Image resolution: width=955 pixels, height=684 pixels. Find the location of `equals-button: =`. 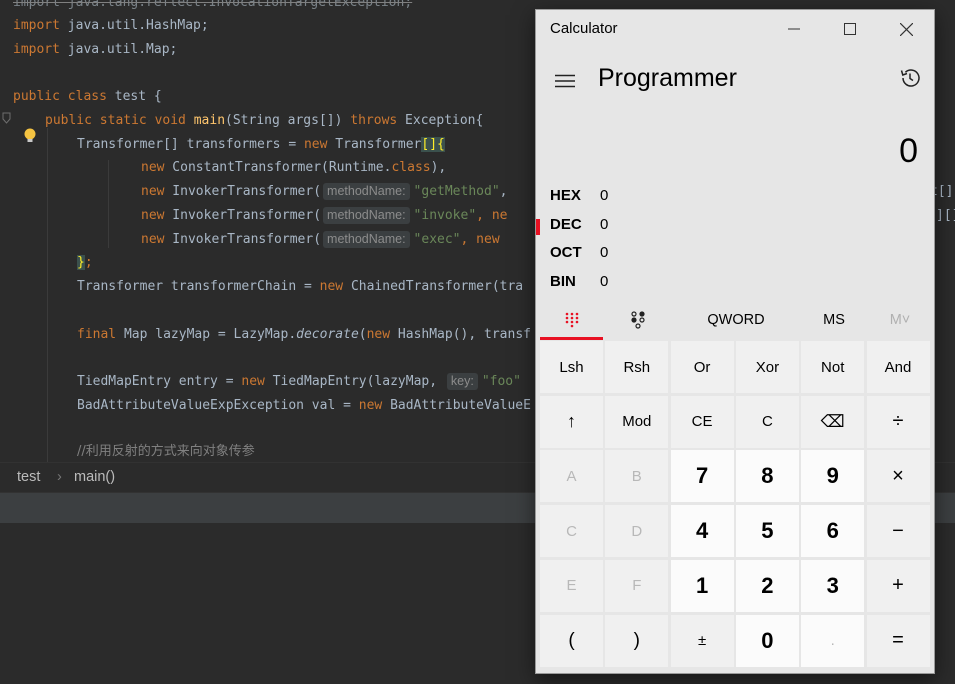

equals-button: = is located at coordinates (898, 640).